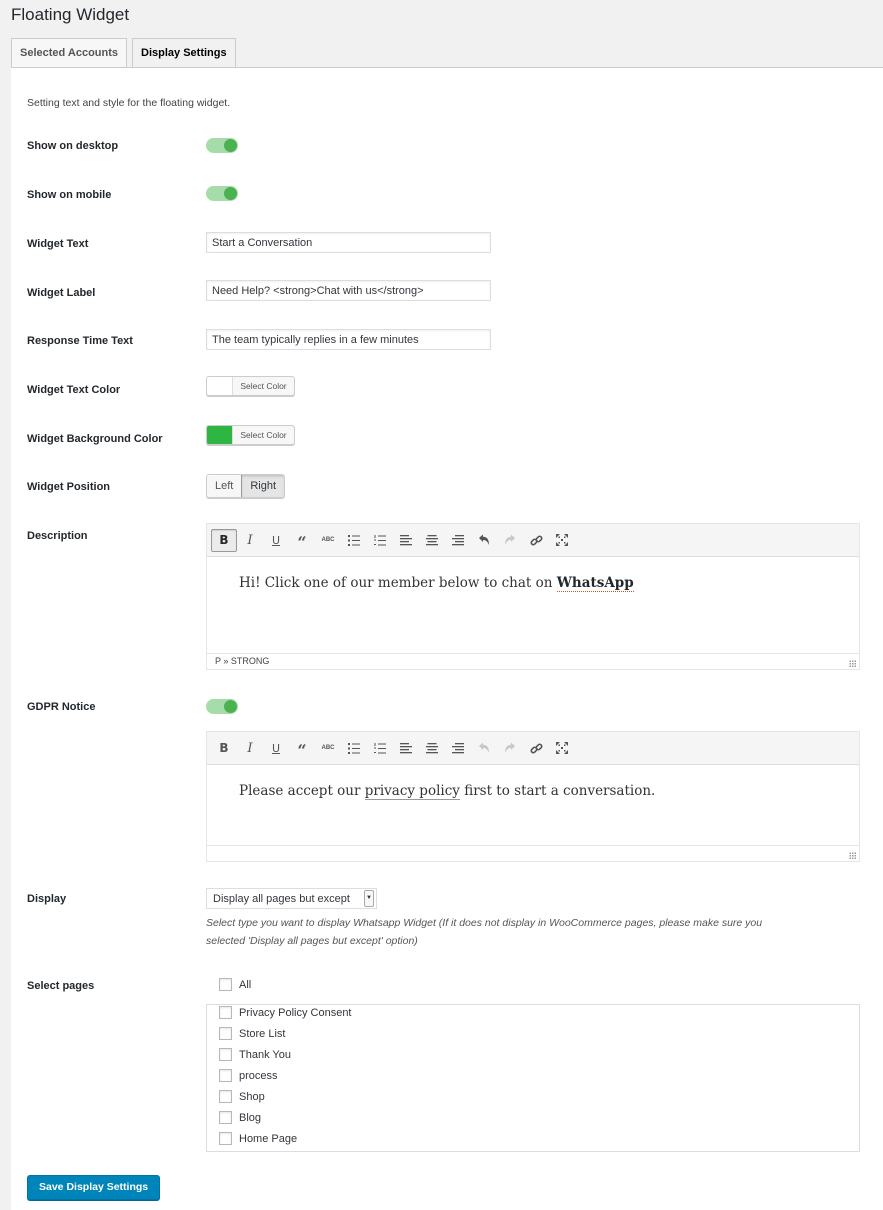 Image resolution: width=883 pixels, height=1210 pixels. What do you see at coordinates (94, 1187) in the screenshot?
I see `save-display-settings-button: Save Display Settings` at bounding box center [94, 1187].